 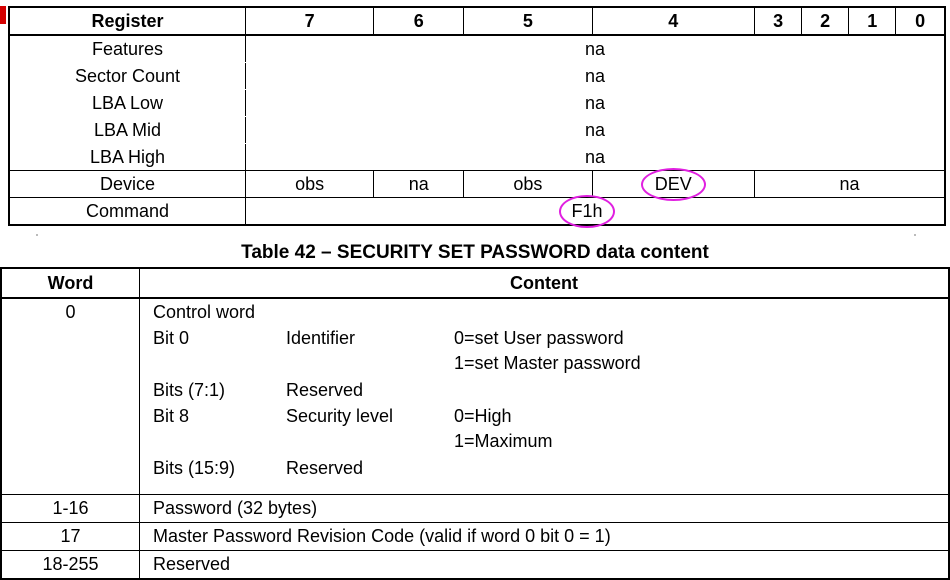 What do you see at coordinates (825, 21) in the screenshot?
I see `header-bit-2: 2` at bounding box center [825, 21].